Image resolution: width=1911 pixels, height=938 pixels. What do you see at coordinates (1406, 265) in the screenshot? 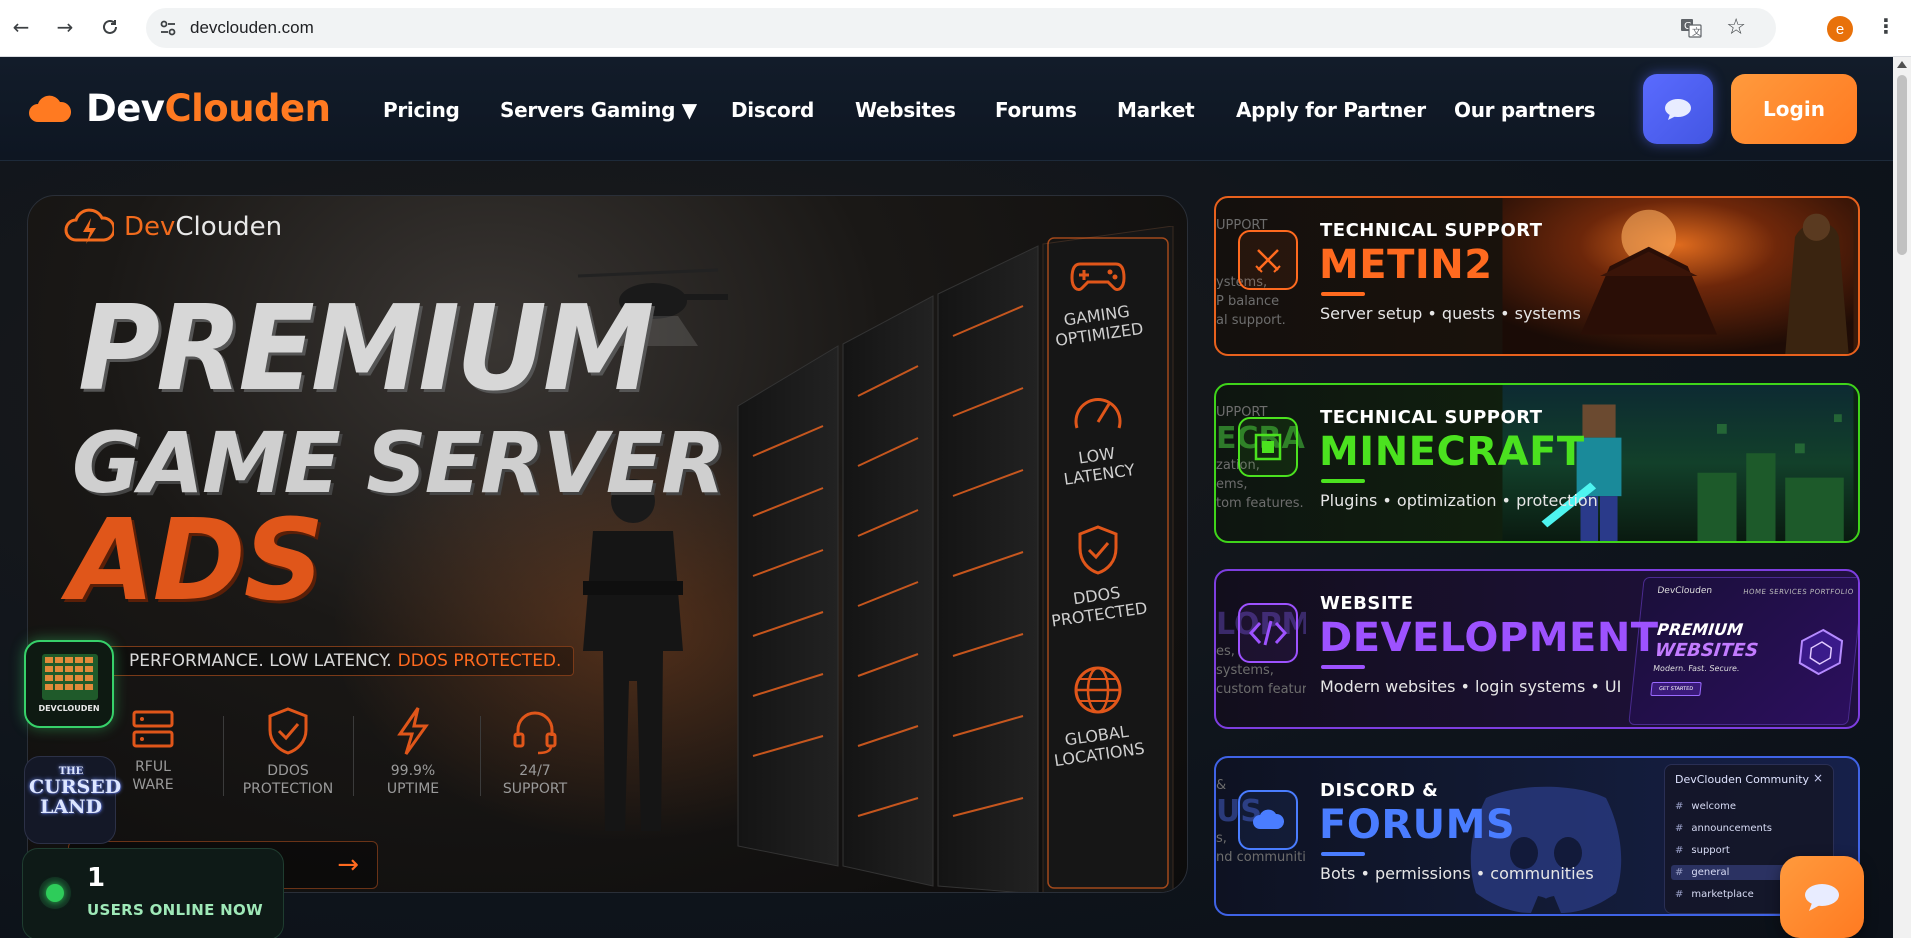
I see `card-title: METIN2` at bounding box center [1406, 265].